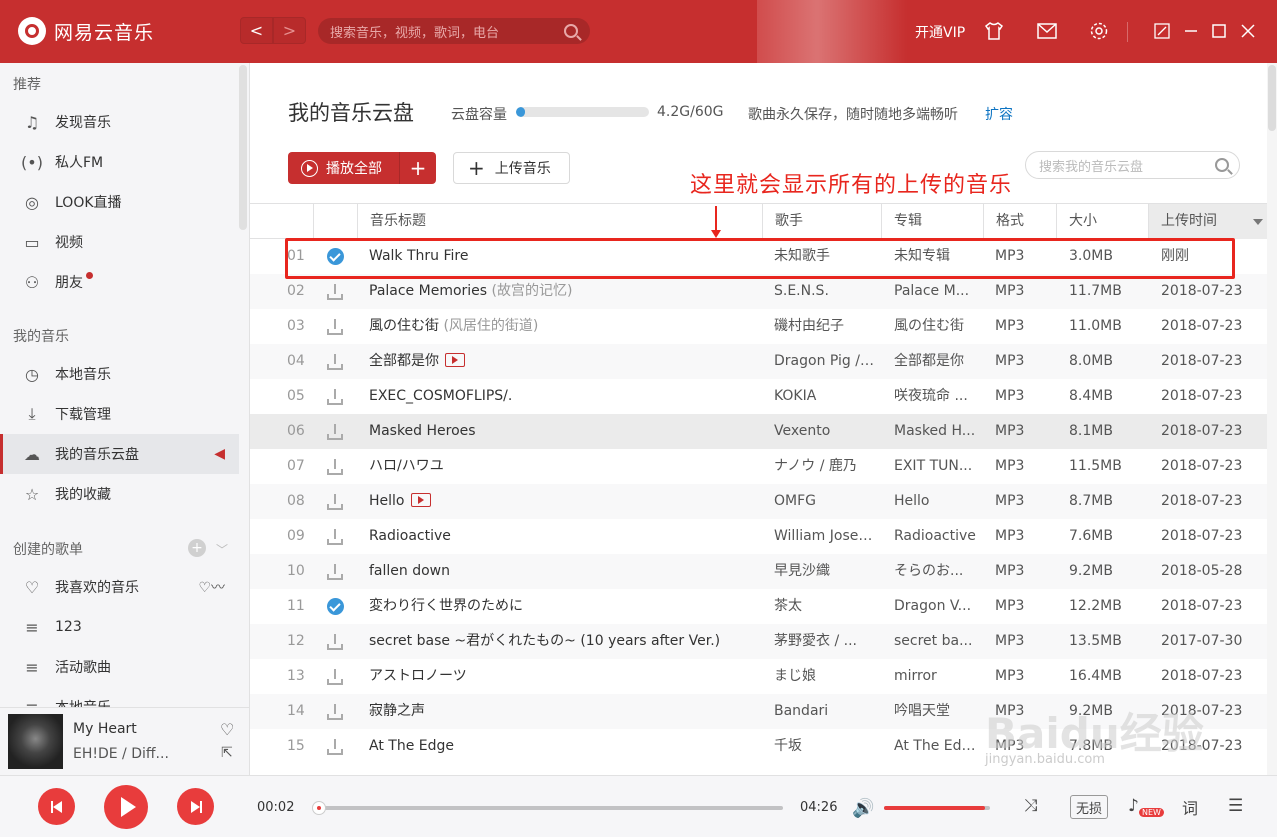 The image size is (1277, 837). Describe the element at coordinates (564, 466) in the screenshot. I see `song-title: ハロ/ハワユ` at that location.